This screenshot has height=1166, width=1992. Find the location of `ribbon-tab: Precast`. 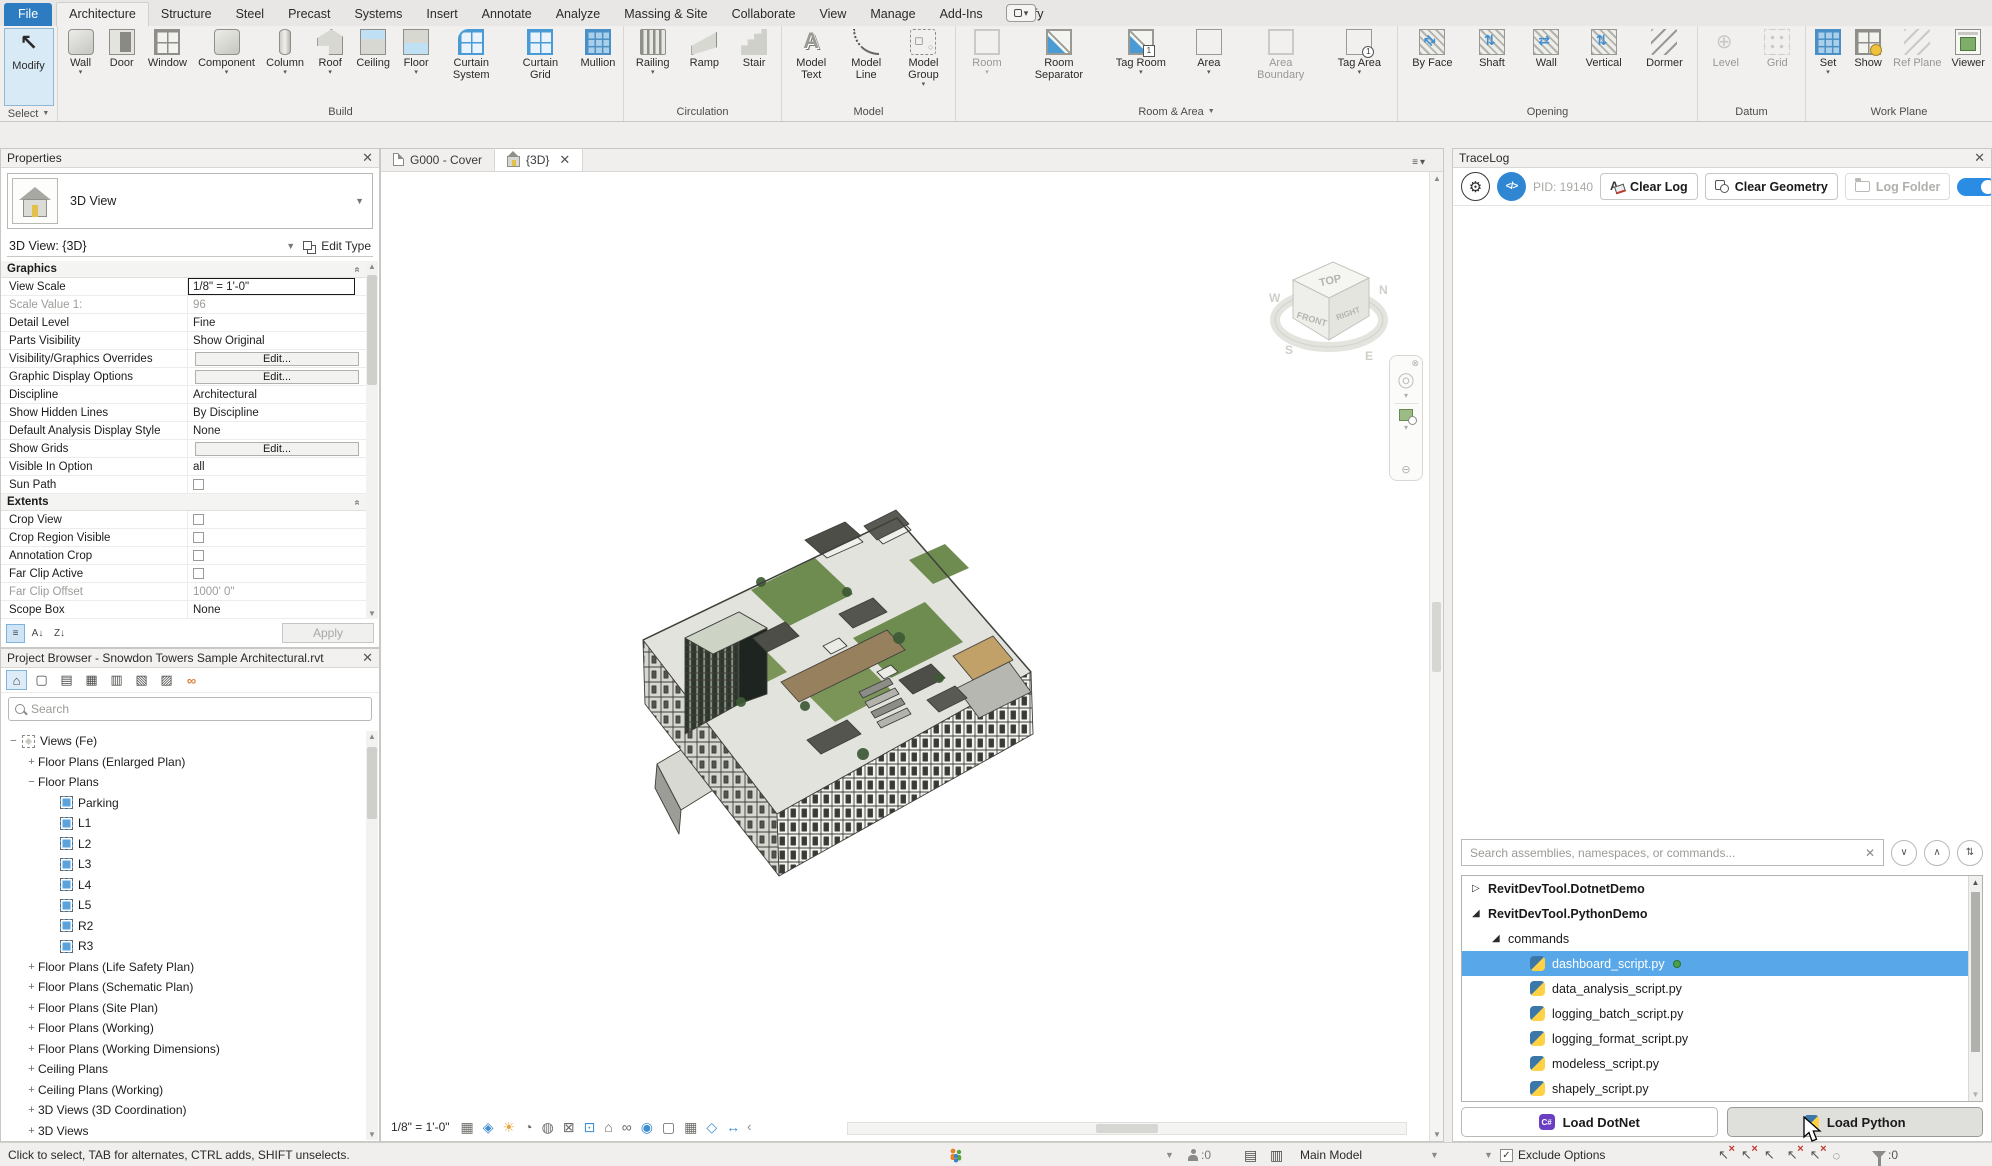

ribbon-tab: Precast is located at coordinates (309, 14).